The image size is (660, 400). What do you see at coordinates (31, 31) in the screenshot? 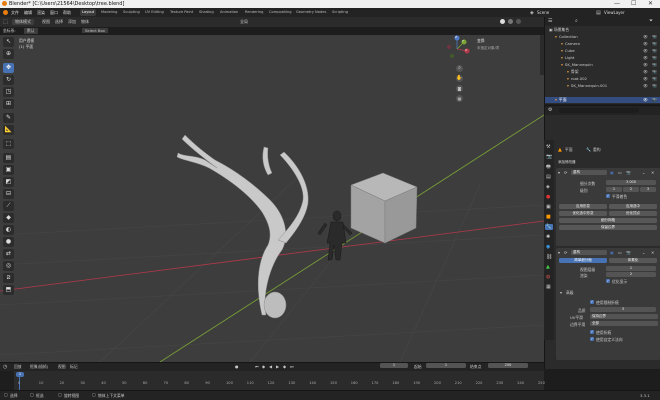
I see `coord-selector: 默认` at bounding box center [31, 31].